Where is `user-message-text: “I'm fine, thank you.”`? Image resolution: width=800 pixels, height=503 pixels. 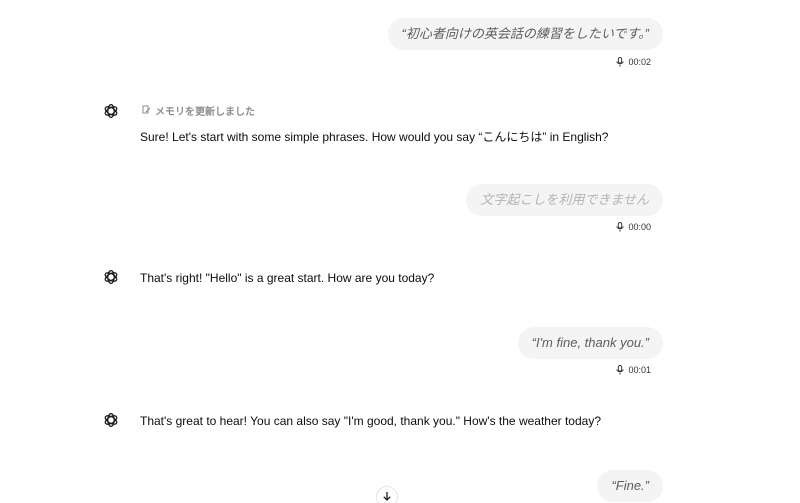 user-message-text: “I'm fine, thank you.” is located at coordinates (590, 342).